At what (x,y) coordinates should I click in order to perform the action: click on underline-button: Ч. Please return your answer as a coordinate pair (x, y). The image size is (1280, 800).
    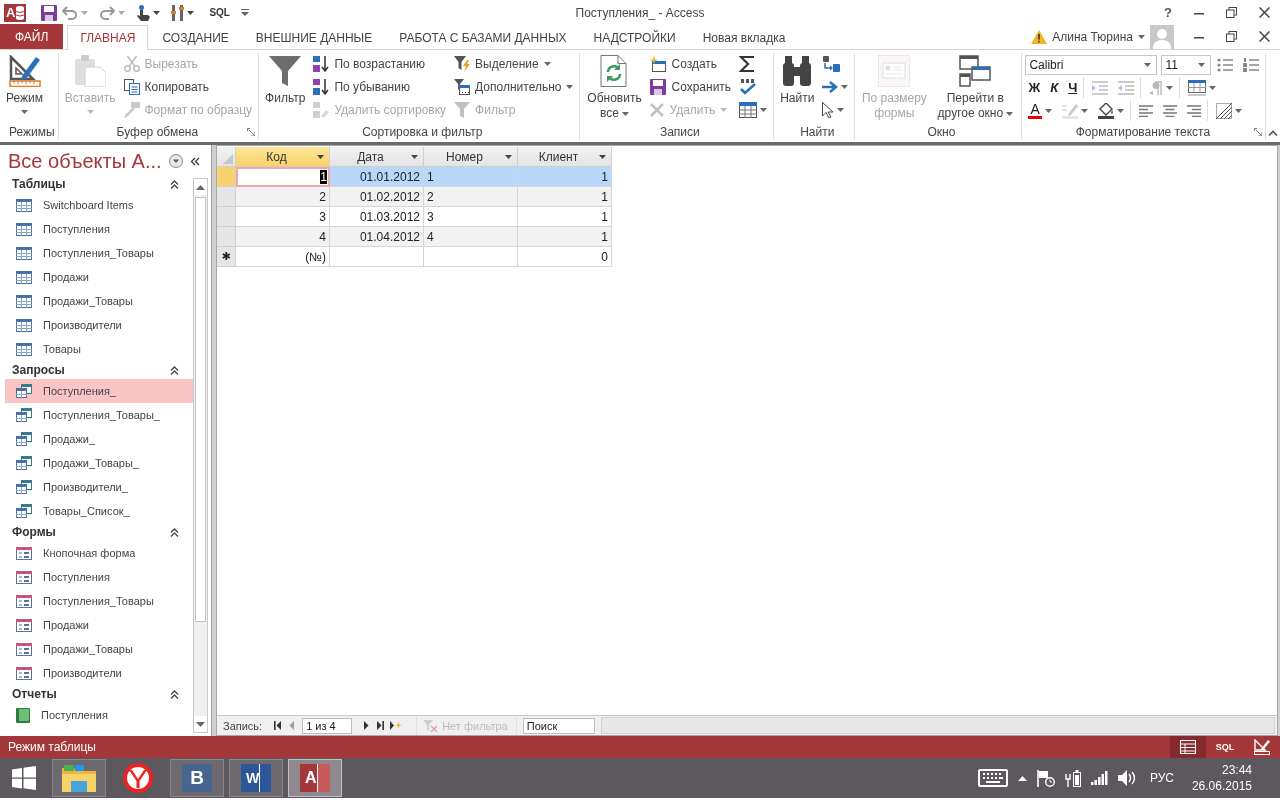
    Looking at the image, I should click on (1073, 87).